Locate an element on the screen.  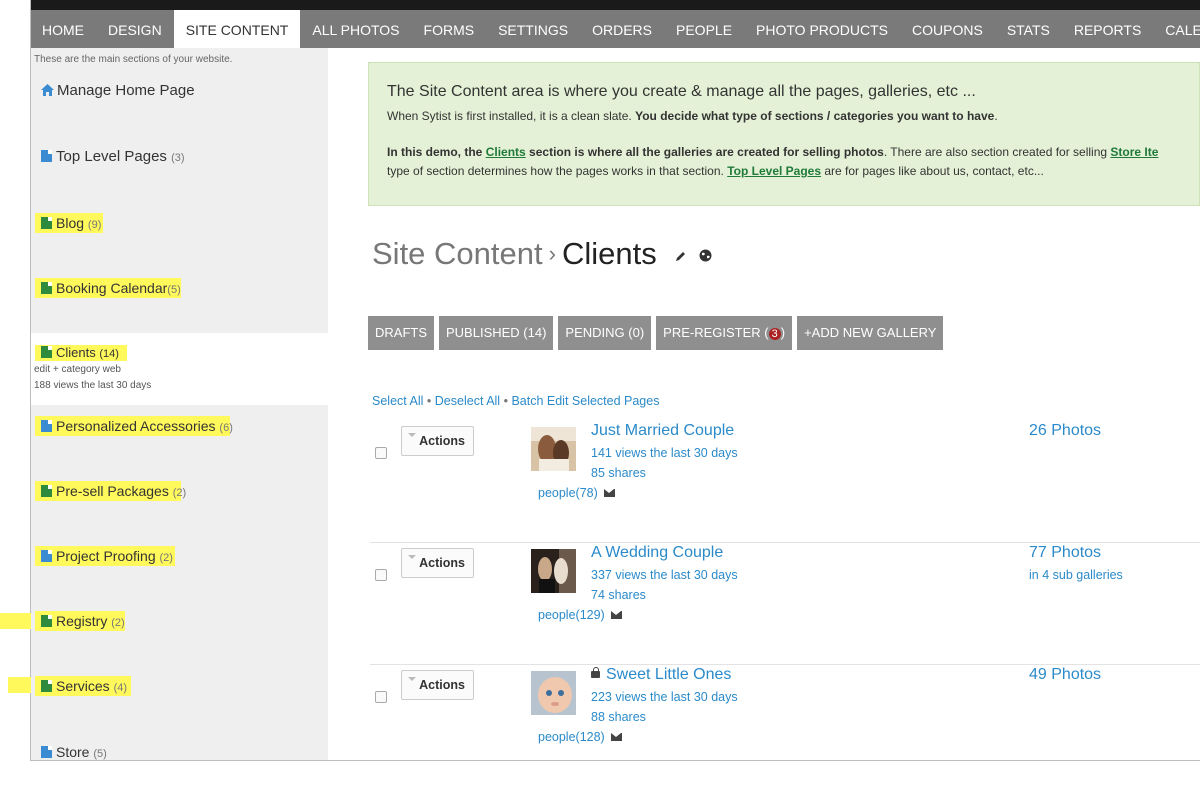
sidebar-item-personalized-accessories: Personalized Accessories (6) is located at coordinates (137, 426).